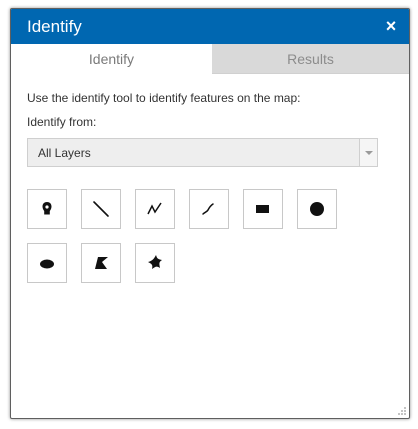 The width and height of the screenshot is (418, 429). I want to click on circle-icon, so click(317, 209).